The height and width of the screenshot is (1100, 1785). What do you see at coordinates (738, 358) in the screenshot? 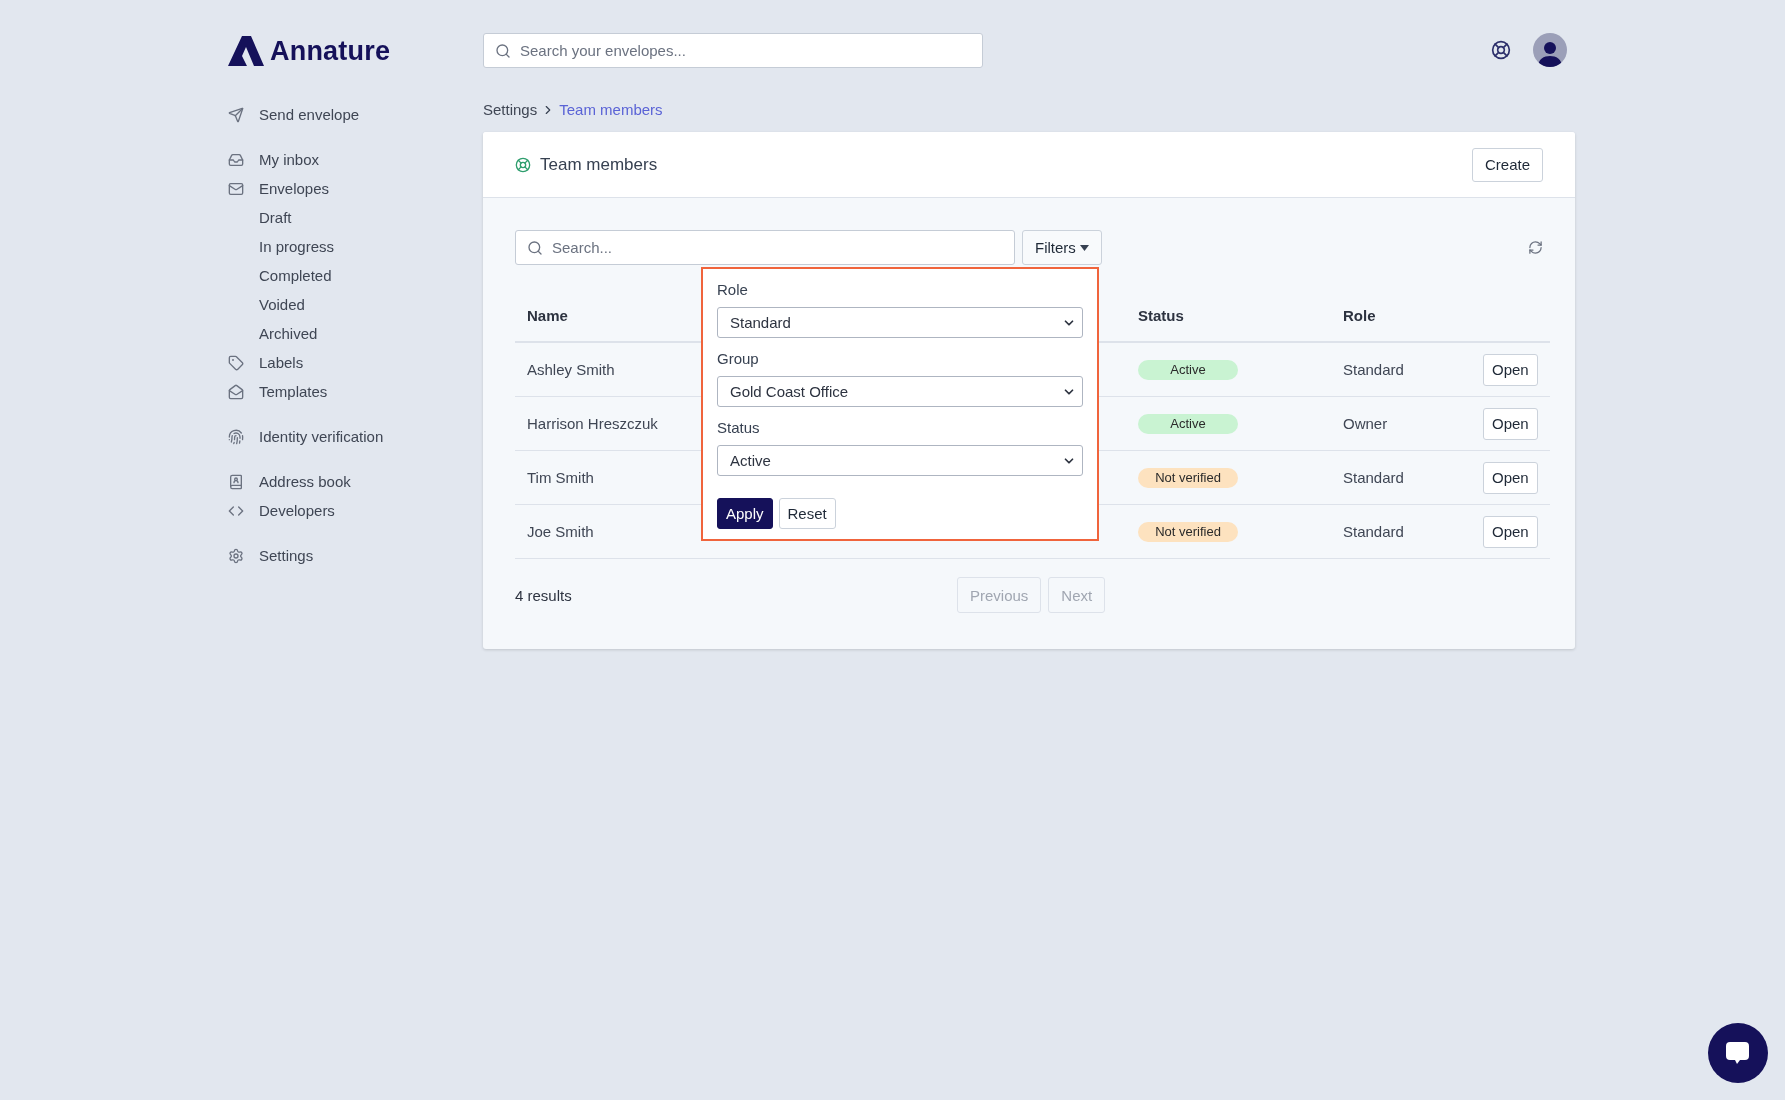
I see `field-label: Group` at bounding box center [738, 358].